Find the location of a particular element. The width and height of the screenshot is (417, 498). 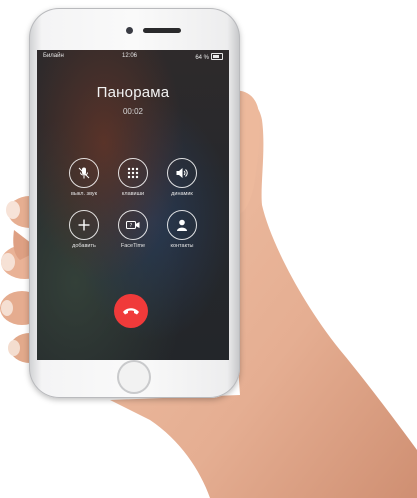

facetime-icon: ? is located at coordinates (133, 225).